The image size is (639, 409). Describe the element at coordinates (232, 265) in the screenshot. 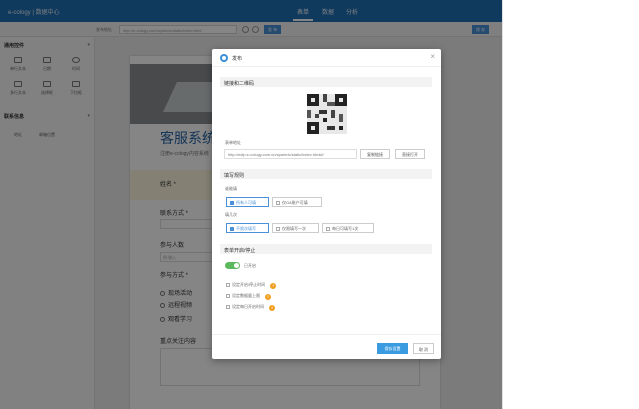

I see `open-toggle` at that location.